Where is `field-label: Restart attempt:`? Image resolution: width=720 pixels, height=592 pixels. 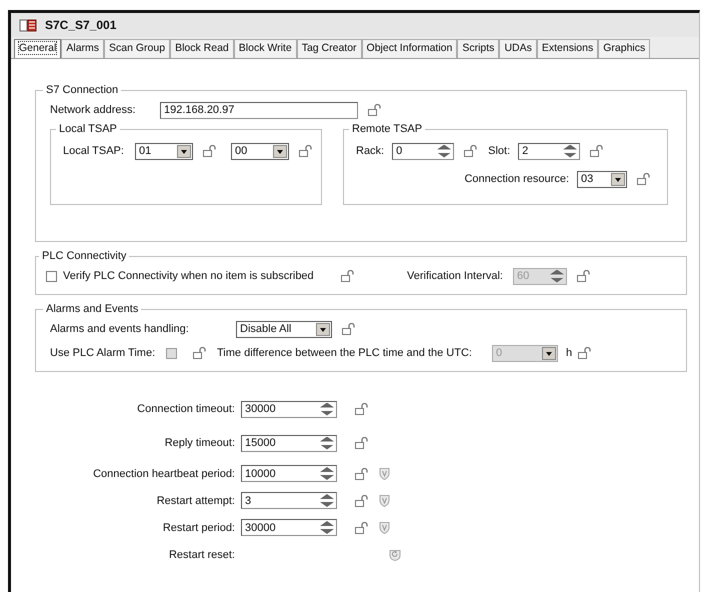
field-label: Restart attempt: is located at coordinates (195, 500).